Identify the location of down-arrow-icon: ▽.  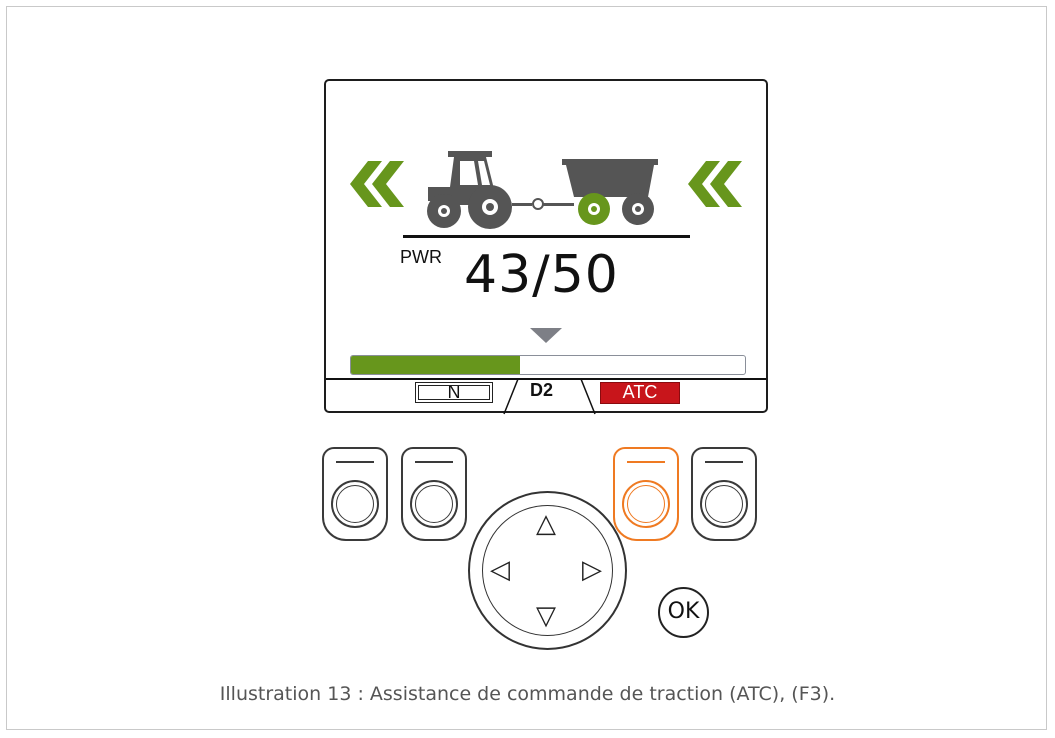
(546, 616).